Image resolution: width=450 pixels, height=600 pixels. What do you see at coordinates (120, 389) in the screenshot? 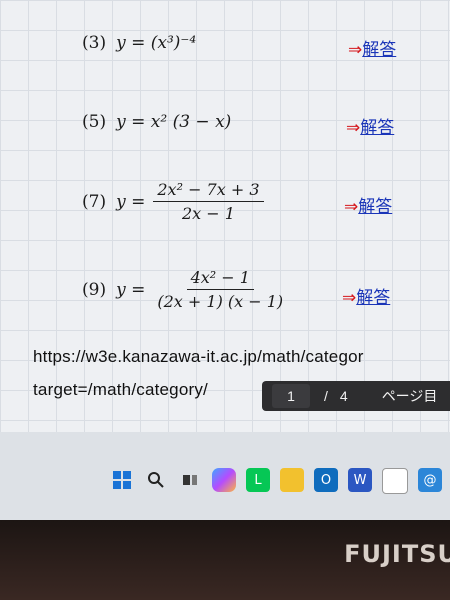
I see `url-line-2: target=/math/category/` at bounding box center [120, 389].